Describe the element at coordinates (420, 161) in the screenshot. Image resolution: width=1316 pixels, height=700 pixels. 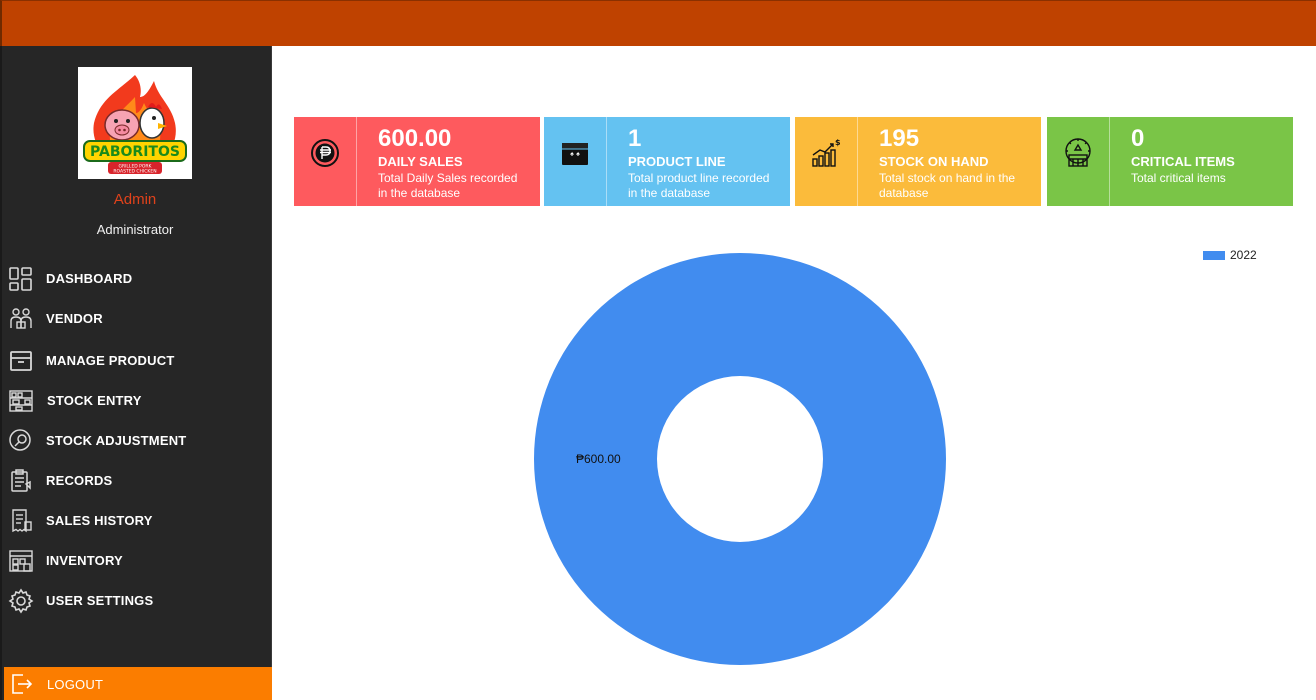
I see `daily-sales-title: DAILY SALES` at that location.